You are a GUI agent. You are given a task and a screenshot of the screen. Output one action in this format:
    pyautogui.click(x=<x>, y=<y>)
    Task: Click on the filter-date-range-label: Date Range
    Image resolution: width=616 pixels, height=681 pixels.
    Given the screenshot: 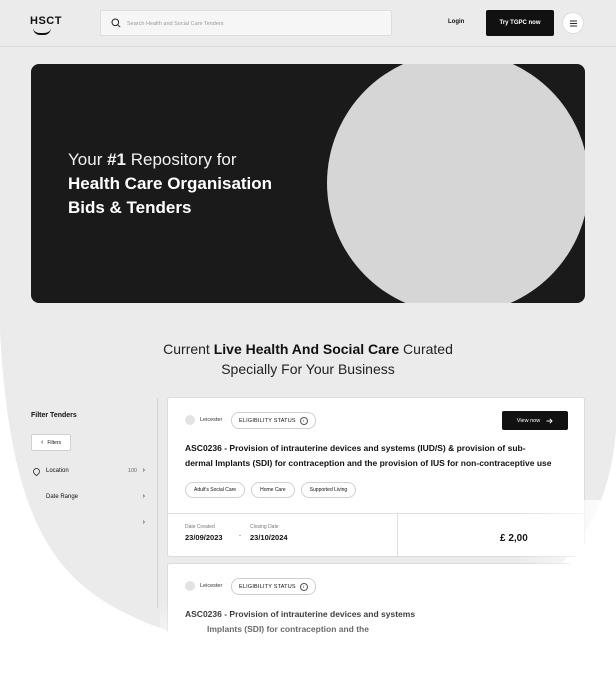 What is the action you would take?
    pyautogui.click(x=62, y=497)
    